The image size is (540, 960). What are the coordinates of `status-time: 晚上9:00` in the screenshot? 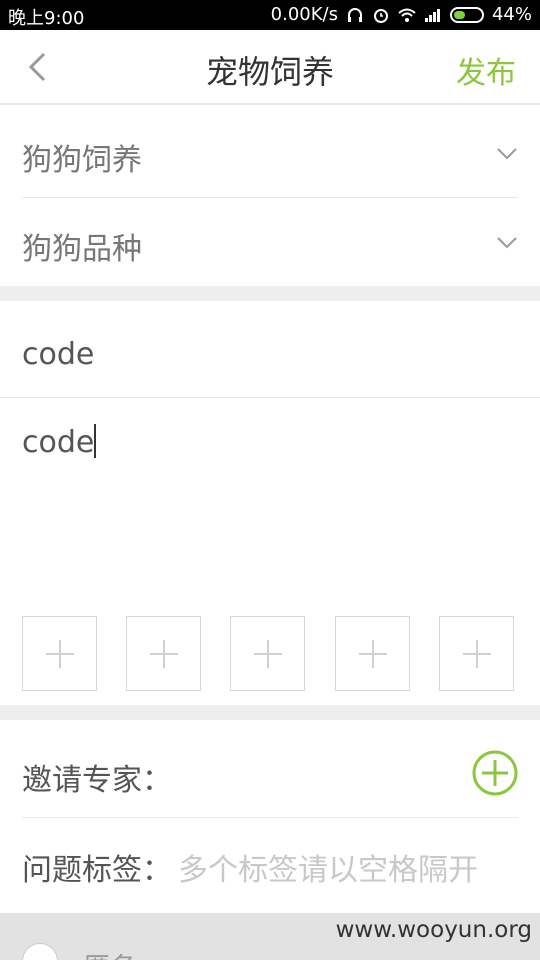 It's located at (46, 18).